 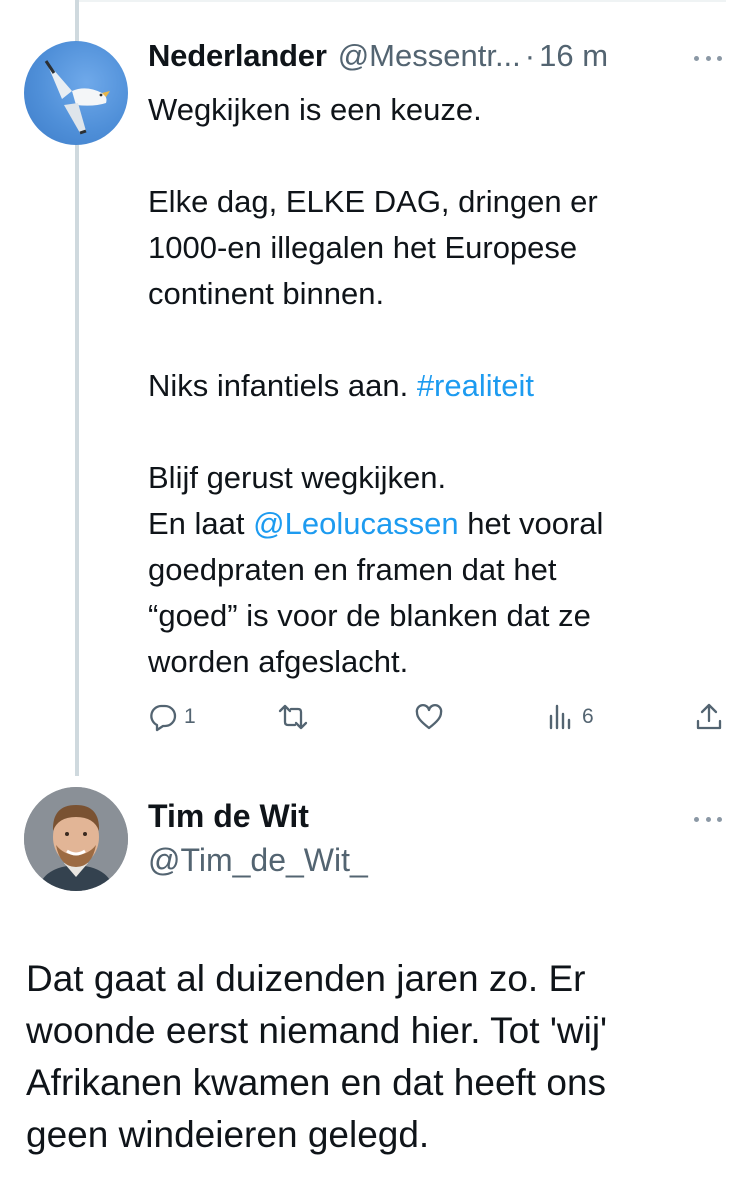 What do you see at coordinates (369, 615) in the screenshot?
I see `tweet-line: “goed” is voor de blanken dat ze` at bounding box center [369, 615].